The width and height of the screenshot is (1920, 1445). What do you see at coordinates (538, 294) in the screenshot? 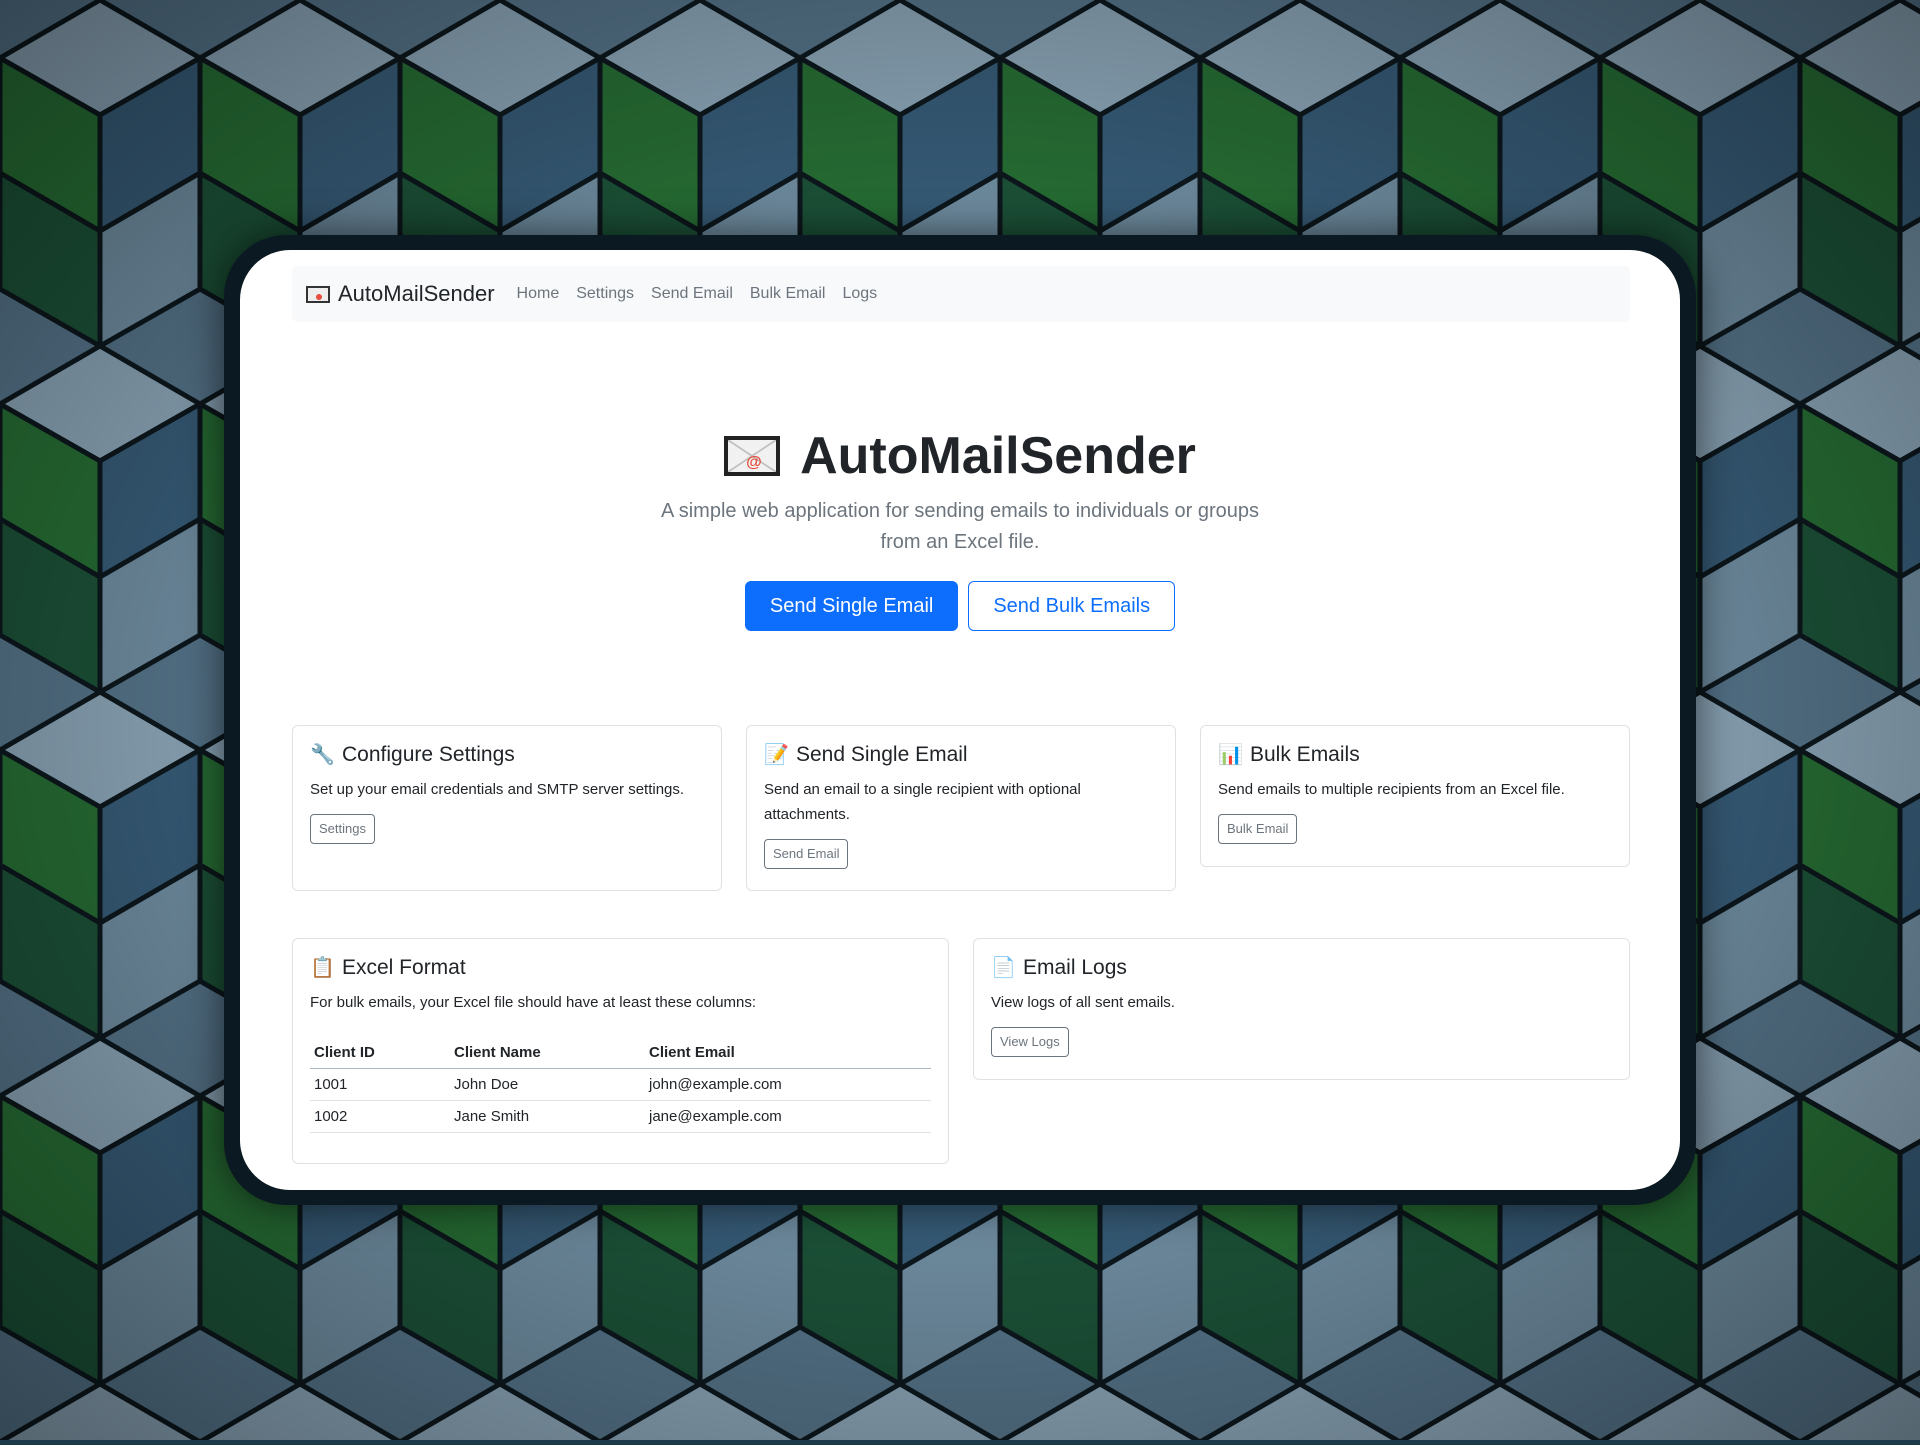
I see `nav-home: Home` at bounding box center [538, 294].